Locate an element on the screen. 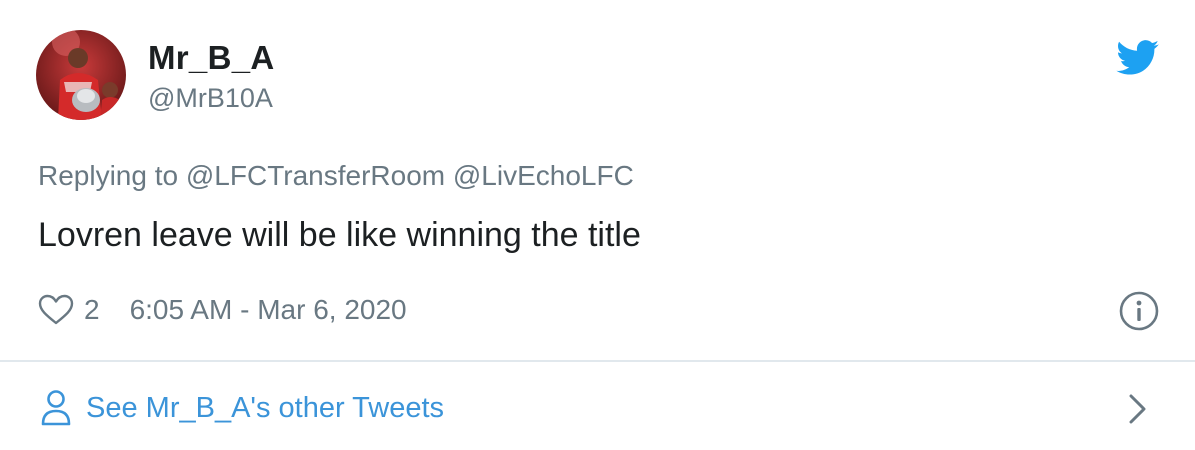 The width and height of the screenshot is (1195, 450). author-names: Mr_B_A @MrB10A is located at coordinates (211, 77).